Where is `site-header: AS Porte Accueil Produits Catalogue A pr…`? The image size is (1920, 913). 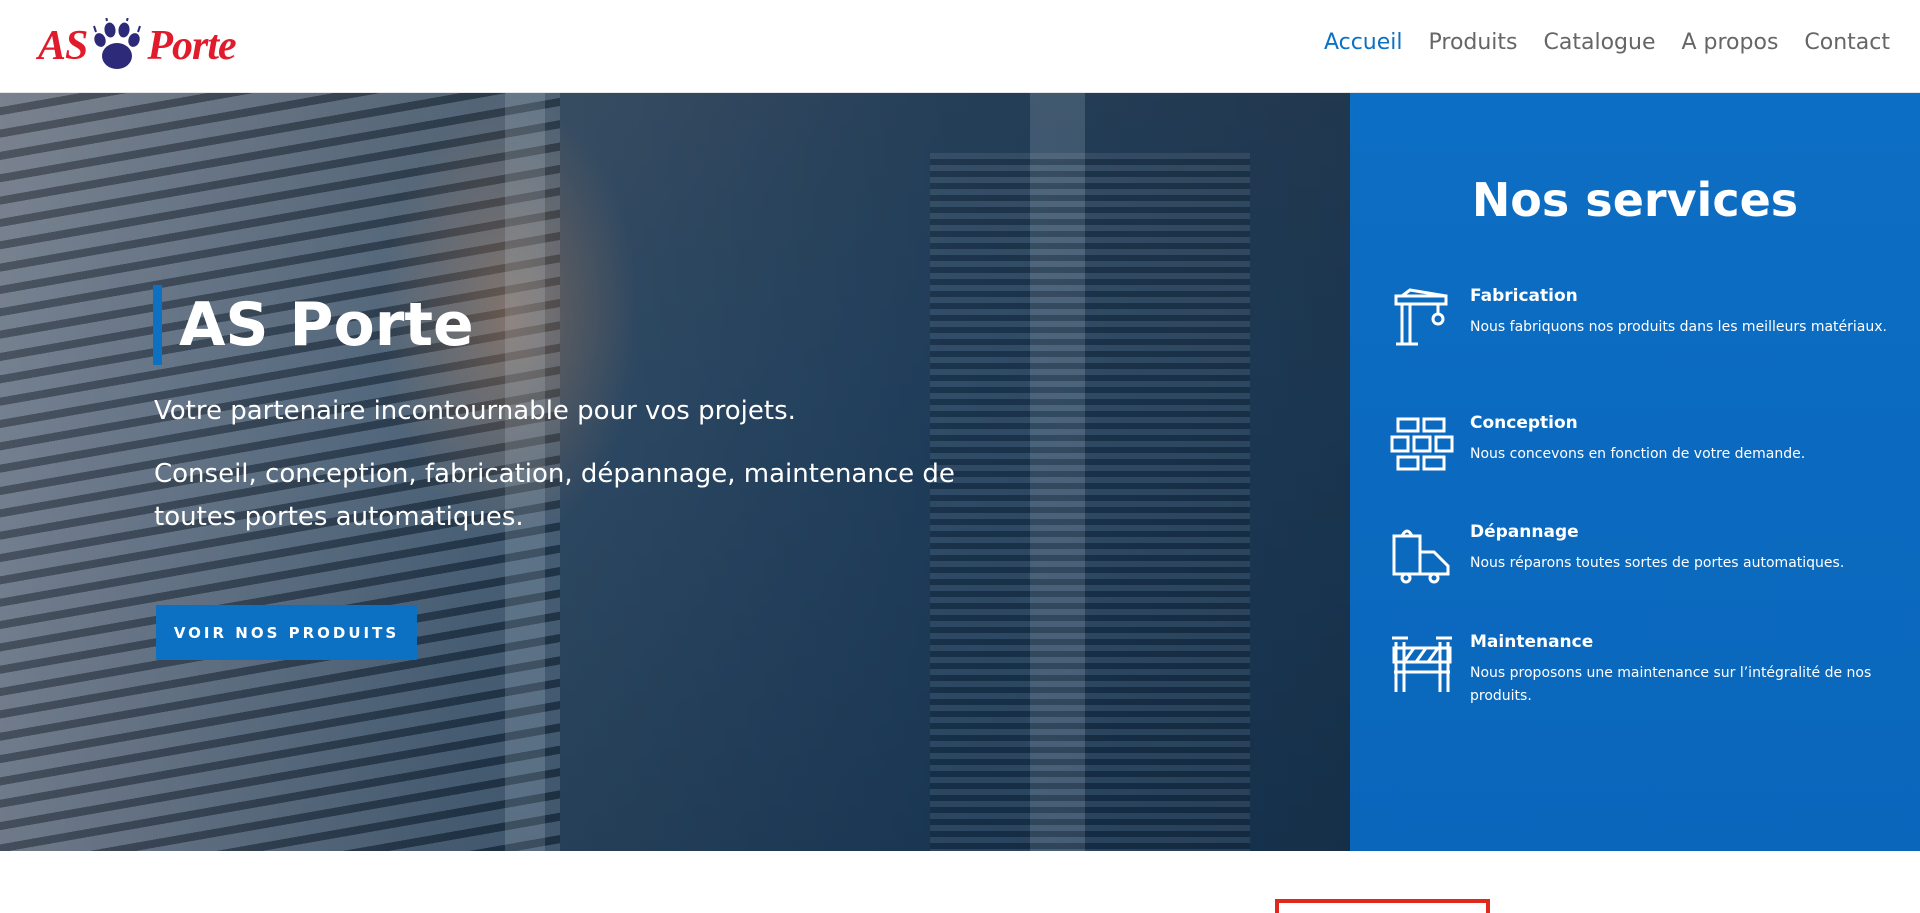
site-header: AS Porte Accueil Produits Catalogue A pr… is located at coordinates (960, 46).